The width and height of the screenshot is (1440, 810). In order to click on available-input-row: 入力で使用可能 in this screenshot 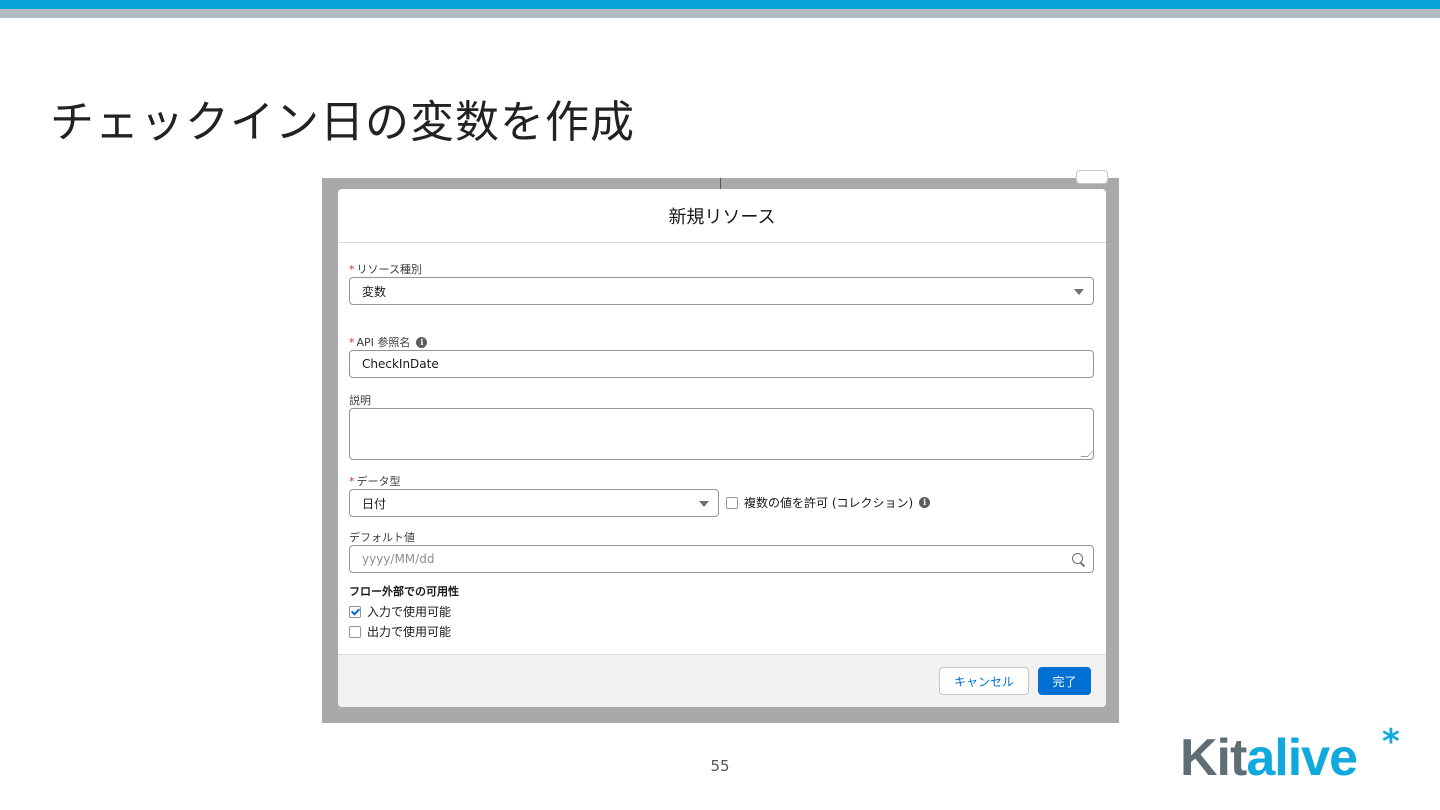, I will do `click(400, 611)`.